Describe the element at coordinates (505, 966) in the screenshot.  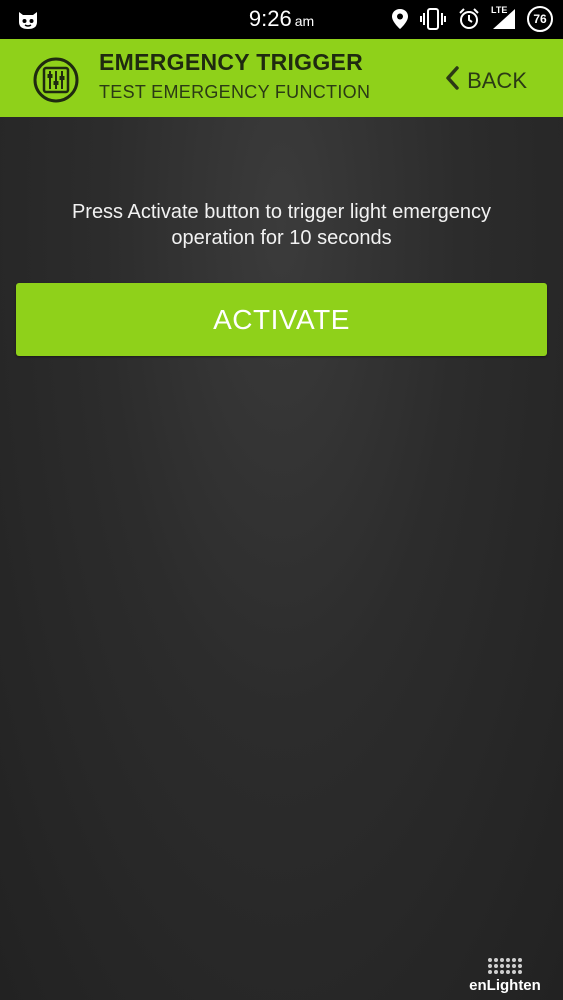
I see `brand-dots-icon` at that location.